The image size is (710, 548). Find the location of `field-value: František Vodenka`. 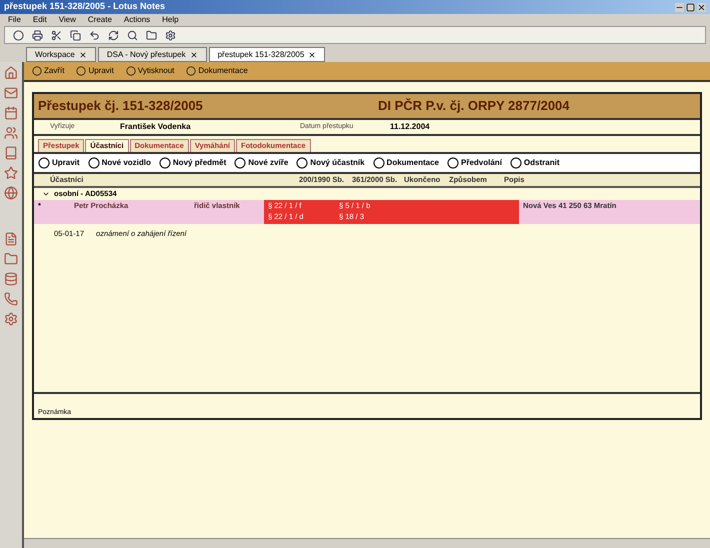

field-value: František Vodenka is located at coordinates (156, 127).